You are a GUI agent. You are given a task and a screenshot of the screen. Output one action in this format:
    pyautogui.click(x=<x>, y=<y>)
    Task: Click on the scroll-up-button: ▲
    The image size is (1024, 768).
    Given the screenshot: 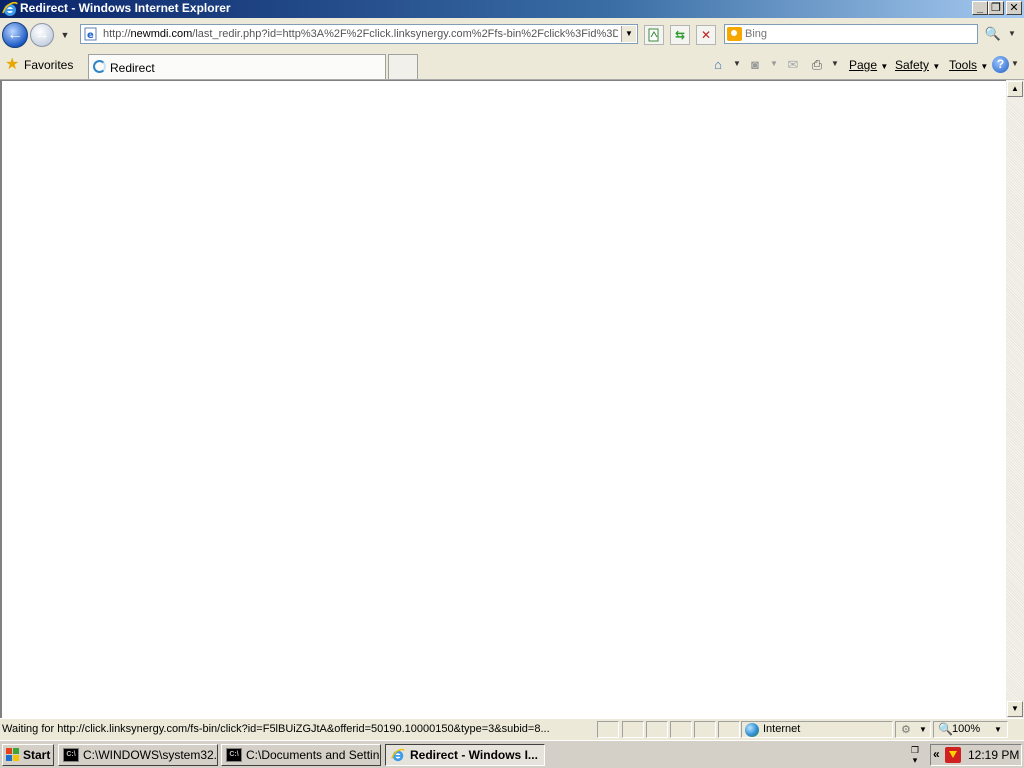 What is the action you would take?
    pyautogui.click(x=1015, y=89)
    